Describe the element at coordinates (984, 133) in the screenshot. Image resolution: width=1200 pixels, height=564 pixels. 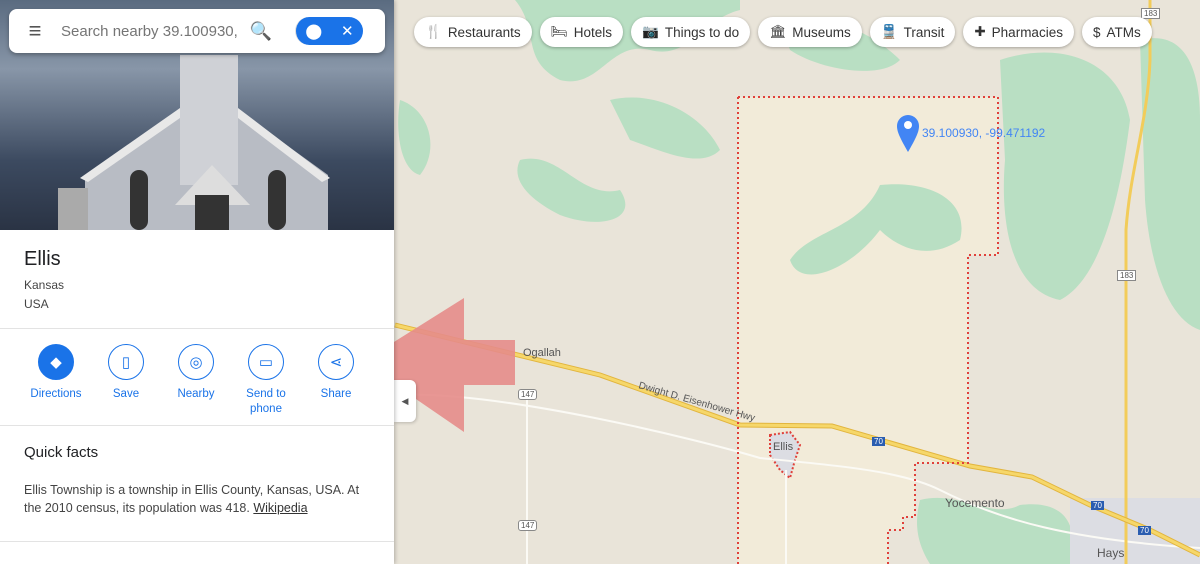
I see `pin-coordinates: 39.100930, -99.471192` at that location.